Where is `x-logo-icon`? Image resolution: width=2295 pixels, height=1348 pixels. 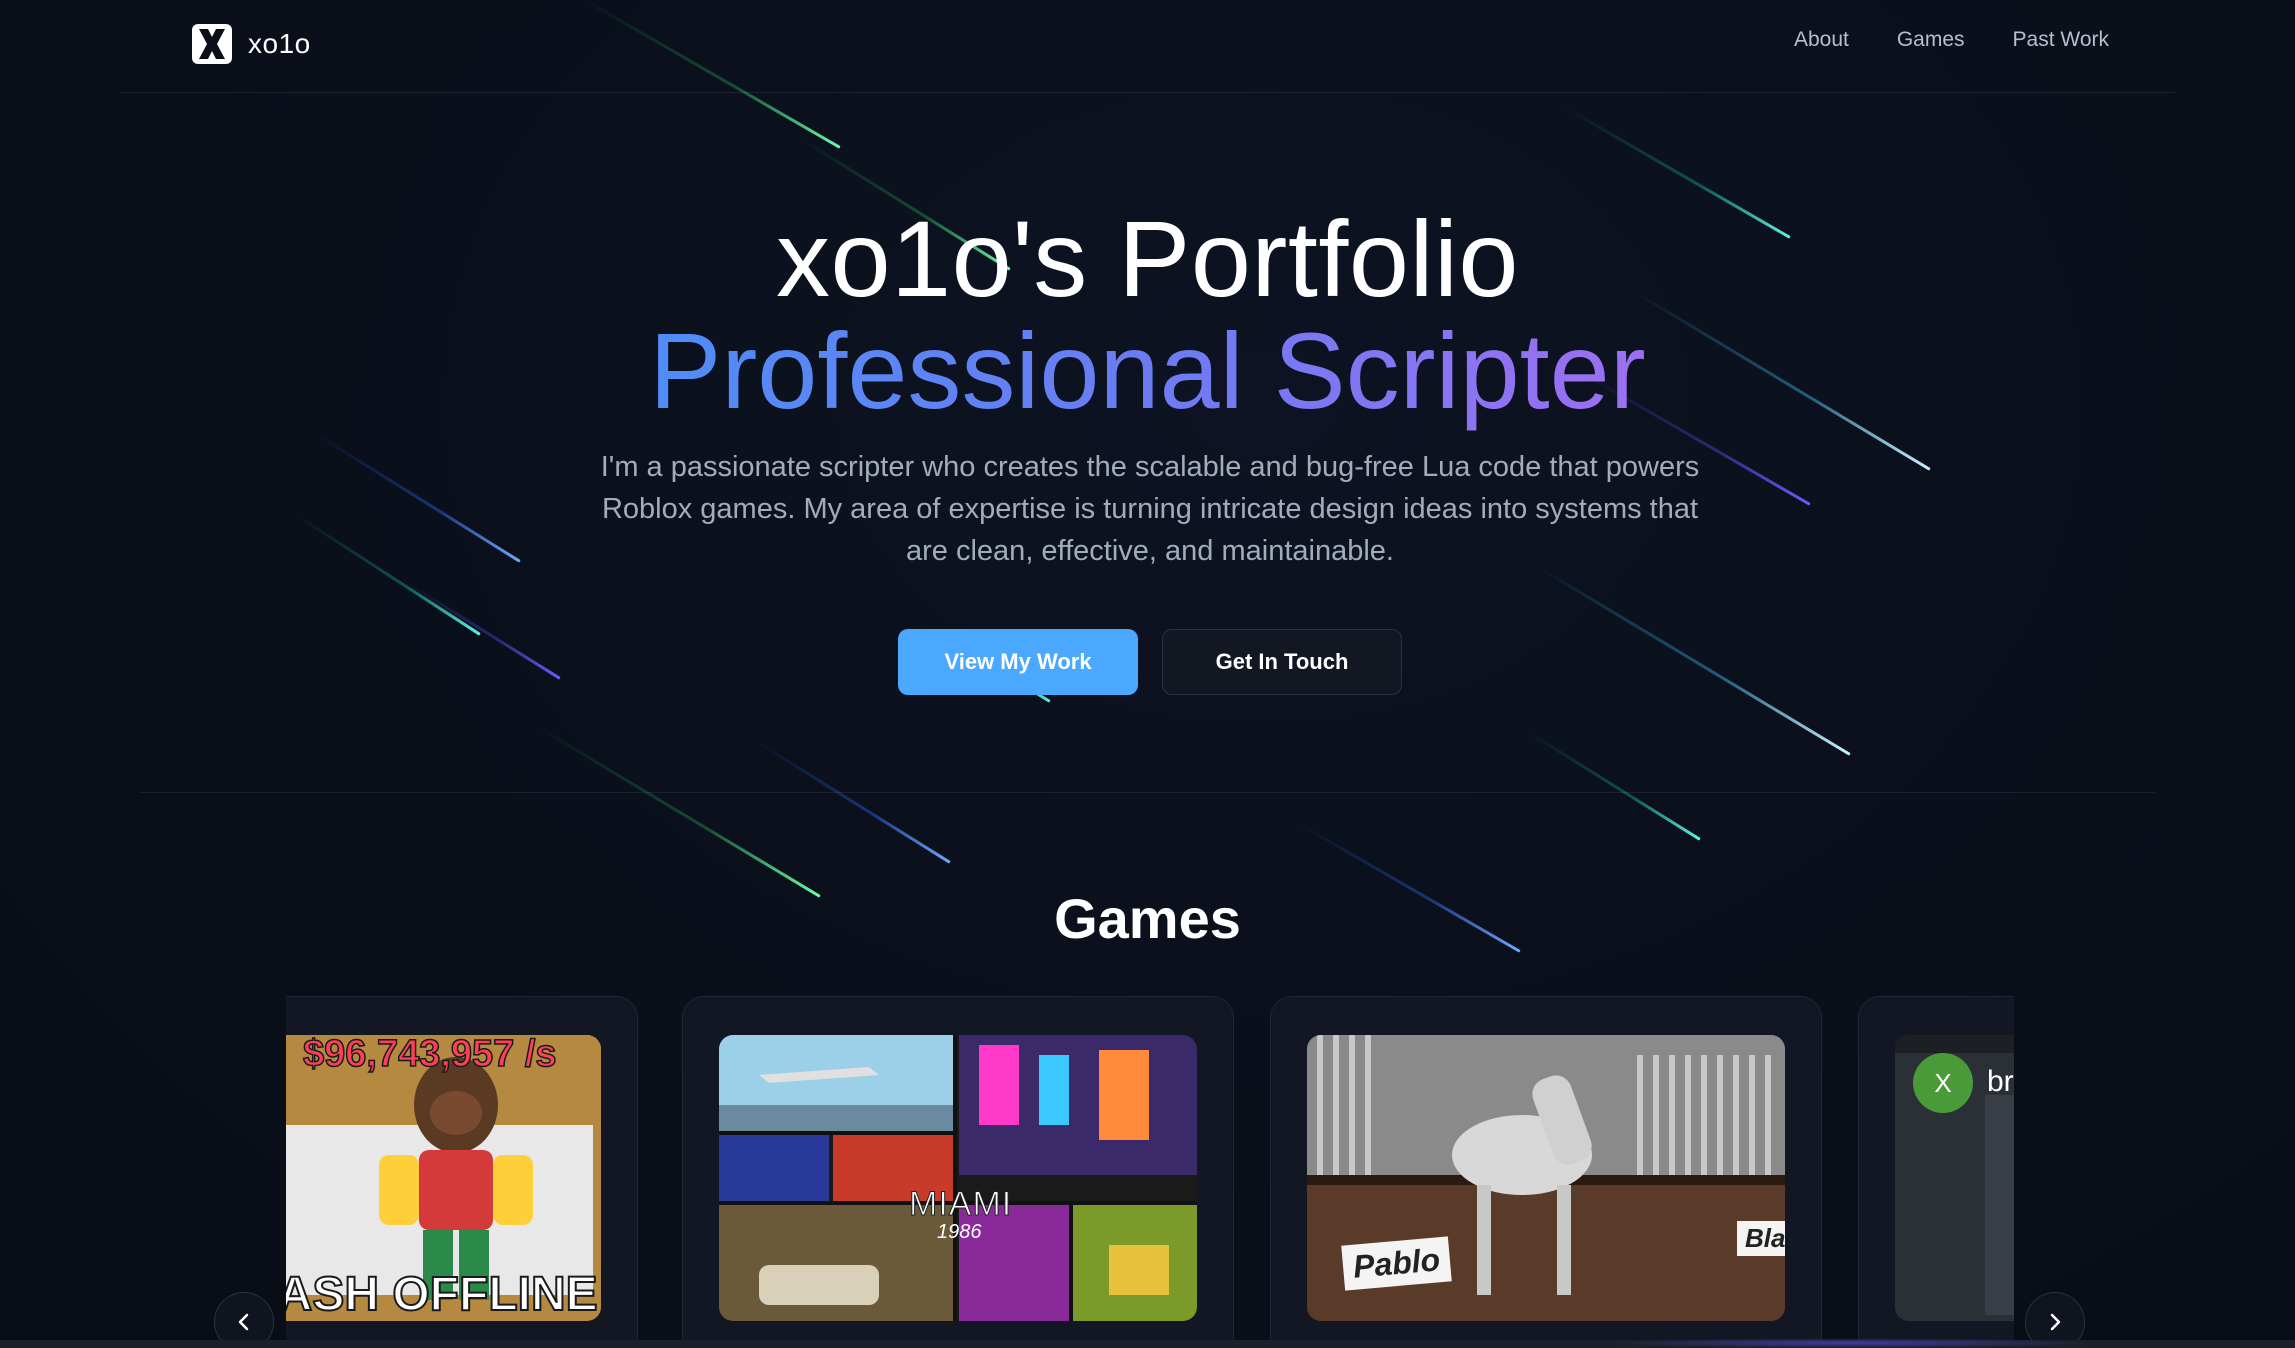 x-logo-icon is located at coordinates (212, 44).